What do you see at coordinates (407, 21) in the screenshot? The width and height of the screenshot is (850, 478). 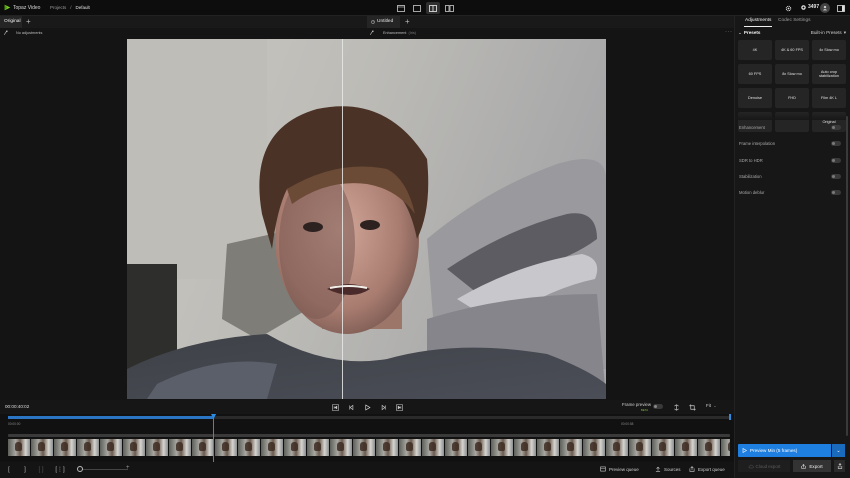 I see `add-tab-right-button: +` at bounding box center [407, 21].